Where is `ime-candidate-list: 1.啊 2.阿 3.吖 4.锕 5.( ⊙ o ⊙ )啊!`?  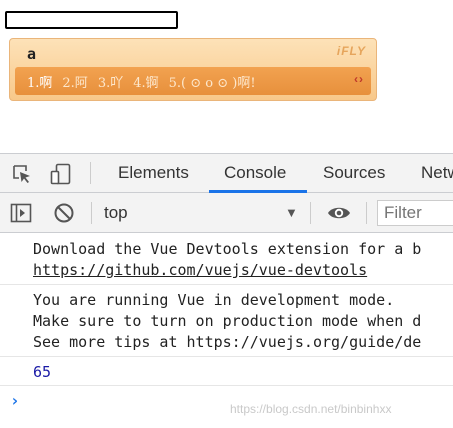
ime-candidate-list: 1.啊 2.阿 3.吖 4.锕 5.( ⊙ o ⊙ )啊! is located at coordinates (193, 81).